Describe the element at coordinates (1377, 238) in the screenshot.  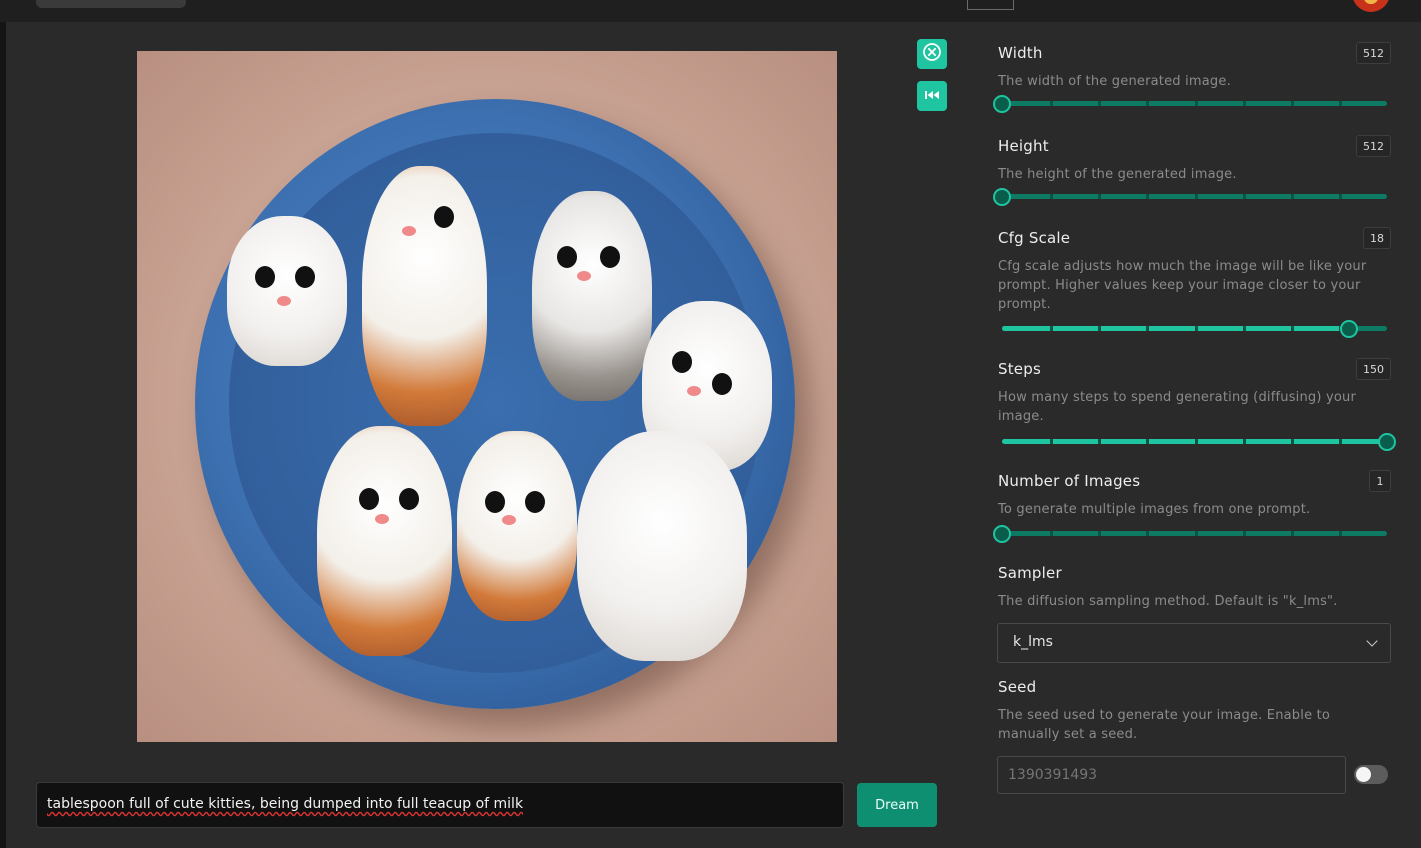
I see `cfg-scale-value: 18` at that location.